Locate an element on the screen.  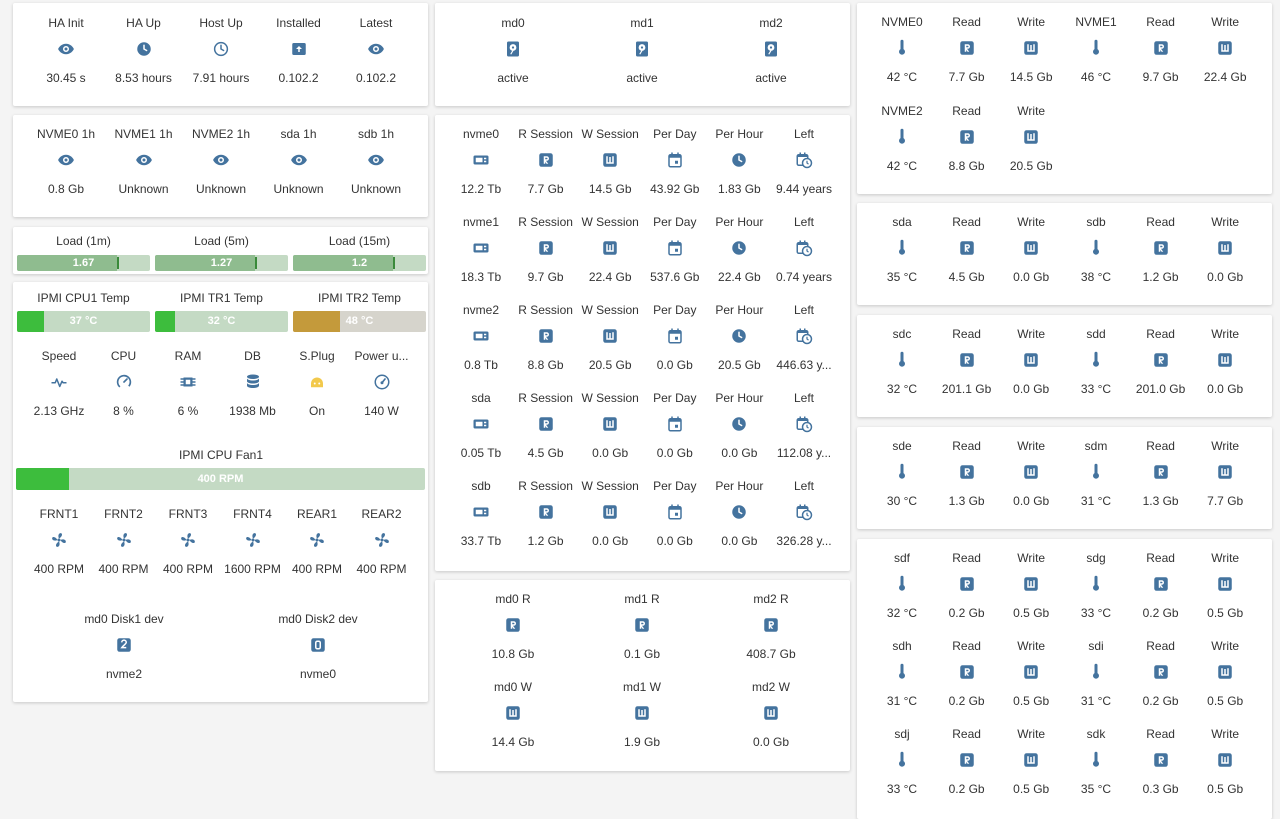
md-rw-1: md1 R 0.1 Gb is located at coordinates (642, 627).